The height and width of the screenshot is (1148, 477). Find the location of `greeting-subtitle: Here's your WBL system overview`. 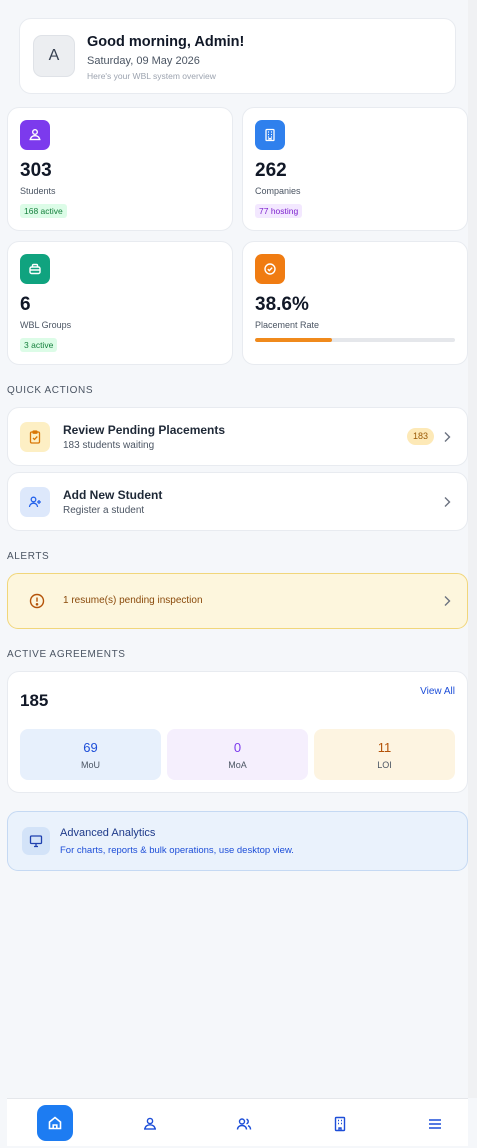

greeting-subtitle: Here's your WBL system overview is located at coordinates (151, 76).